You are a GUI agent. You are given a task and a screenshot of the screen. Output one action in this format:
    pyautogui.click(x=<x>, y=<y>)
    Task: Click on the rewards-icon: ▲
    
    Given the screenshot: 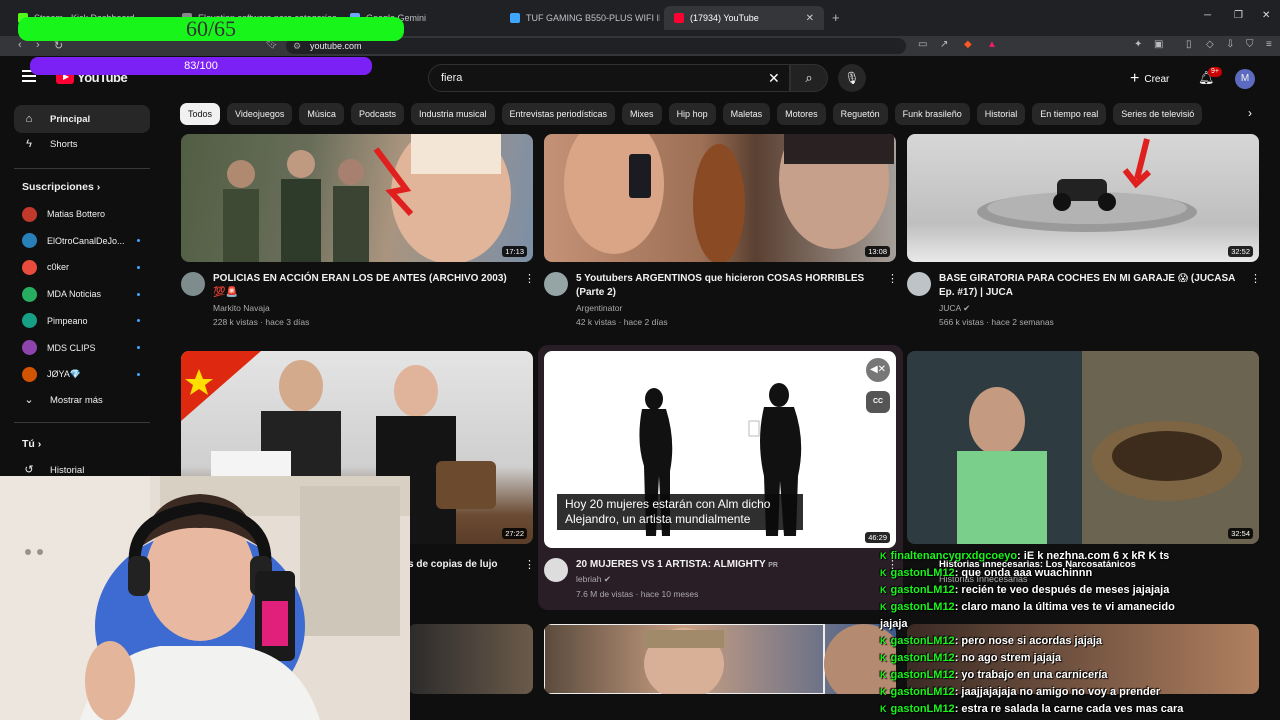 What is the action you would take?
    pyautogui.click(x=992, y=44)
    